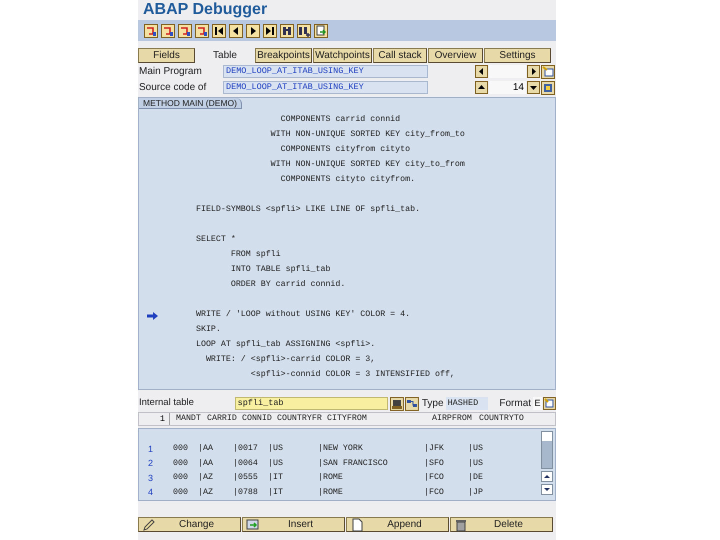  Describe the element at coordinates (166, 403) in the screenshot. I see `field-label: Internal table` at that location.